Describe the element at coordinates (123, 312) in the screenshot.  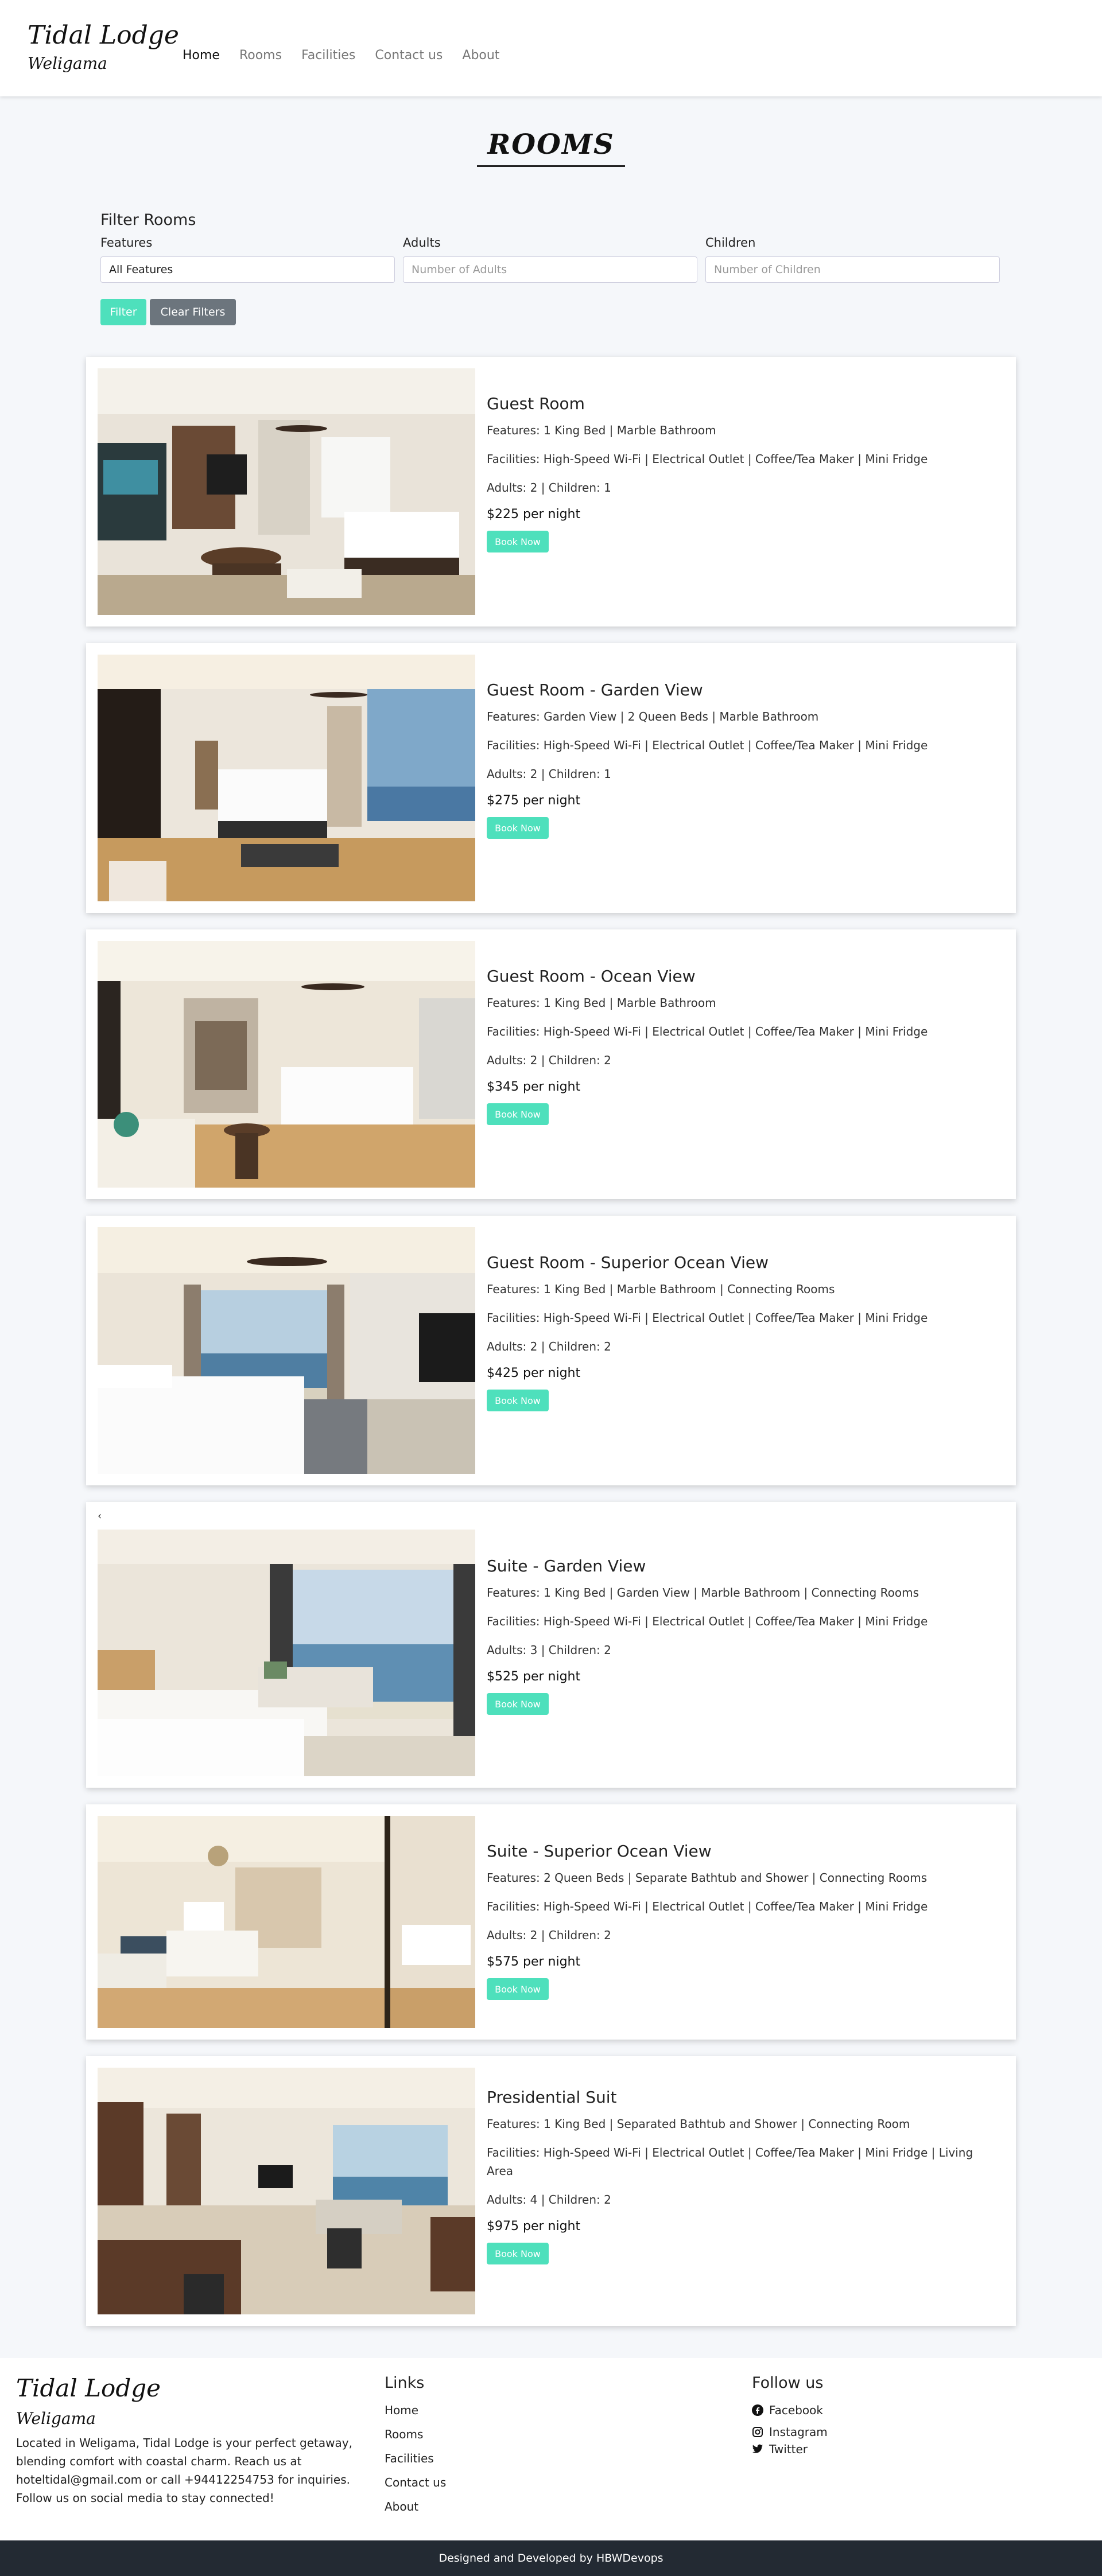
I see `filter-button: Filter` at that location.